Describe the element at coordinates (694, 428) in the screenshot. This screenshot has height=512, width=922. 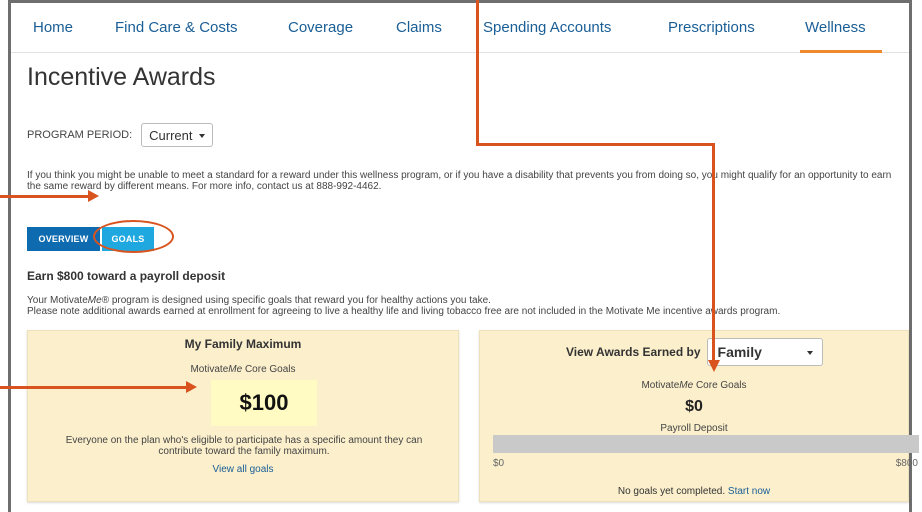
I see `payroll-deposit-label: Payroll Deposit` at that location.